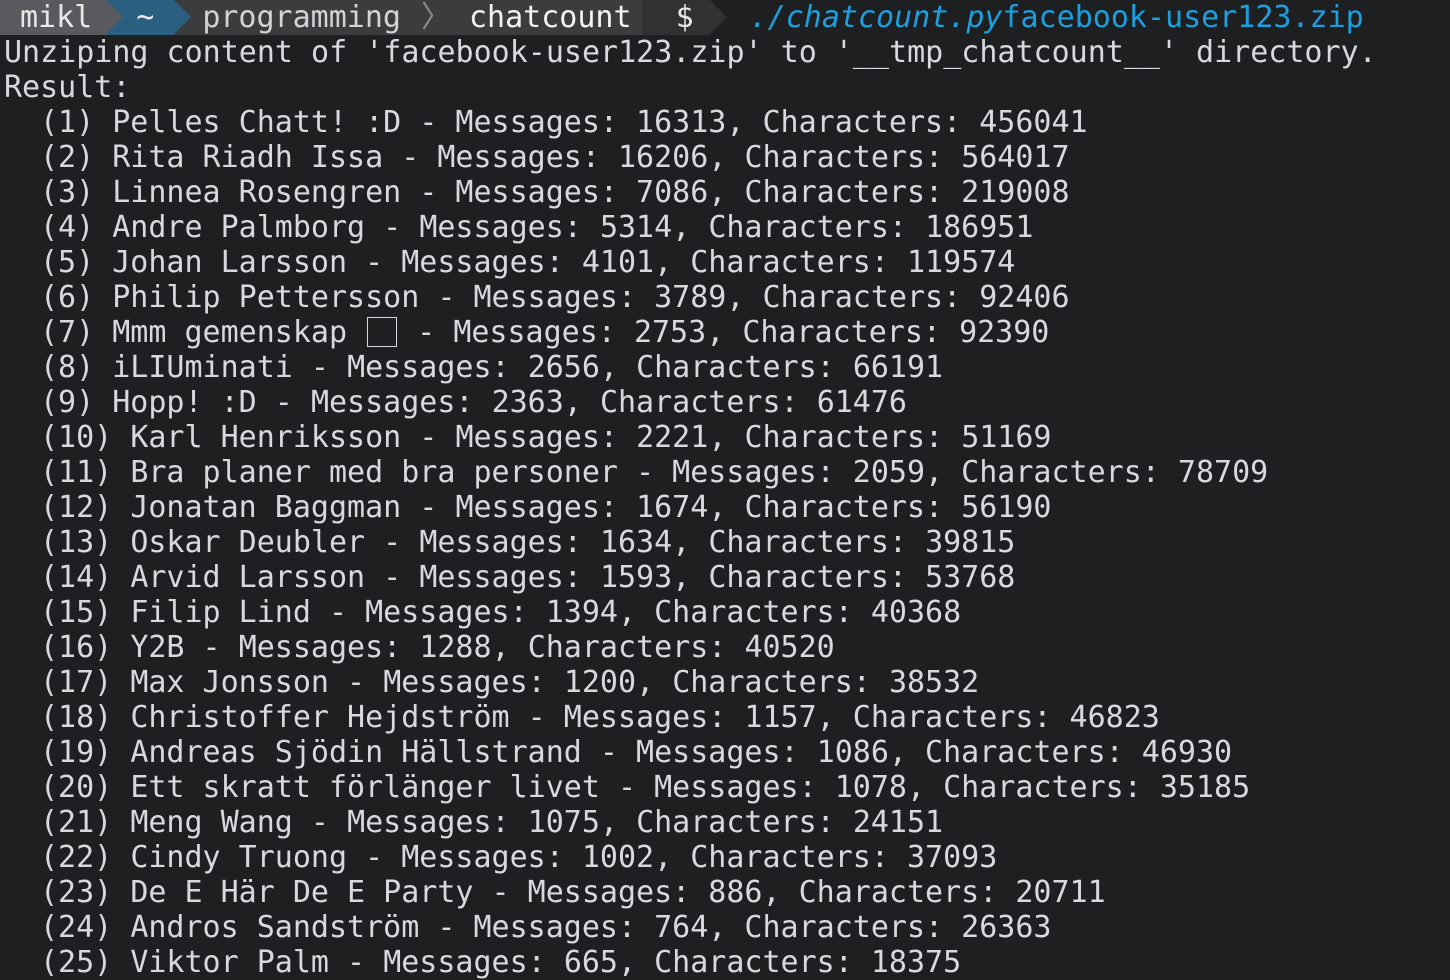 This screenshot has height=980, width=1450. I want to click on missing-glyph-icon, so click(382, 332).